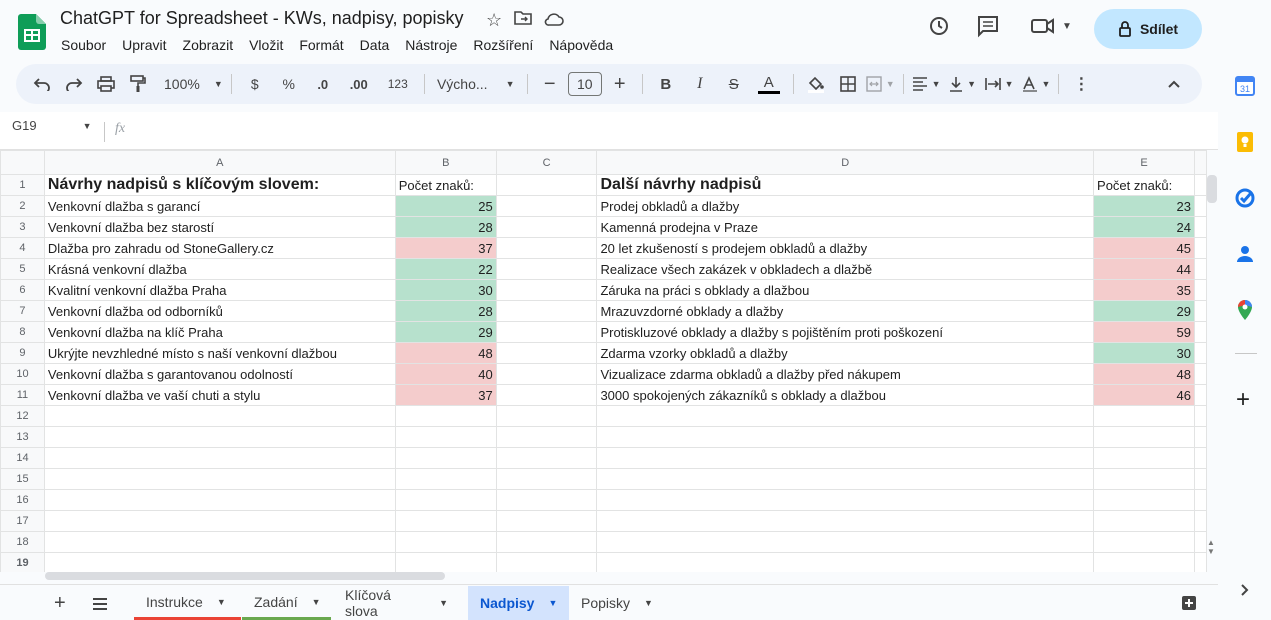 Image resolution: width=1271 pixels, height=620 pixels. What do you see at coordinates (1144, 332) in the screenshot?
I see `cell-e: 59` at bounding box center [1144, 332].